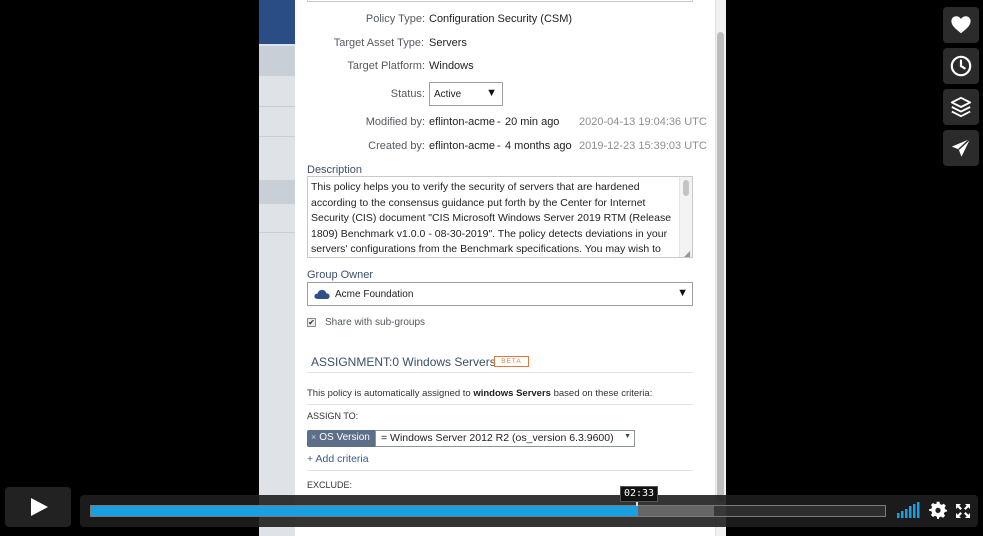 The height and width of the screenshot is (536, 983). Describe the element at coordinates (311, 322) in the screenshot. I see `share-subgroups-checkbox: ✔` at that location.